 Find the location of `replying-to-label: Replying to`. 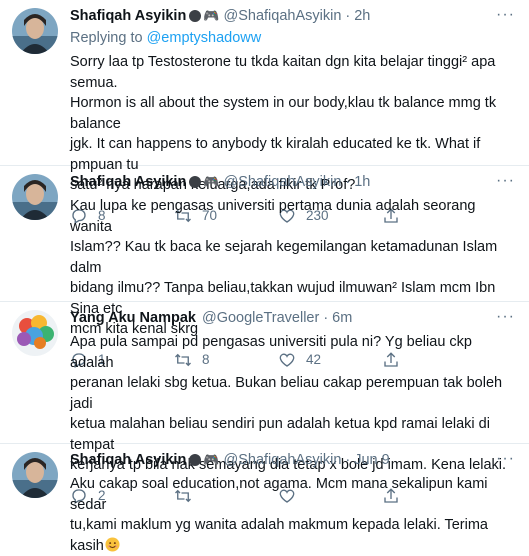

replying-to-label: Replying to is located at coordinates (106, 38).